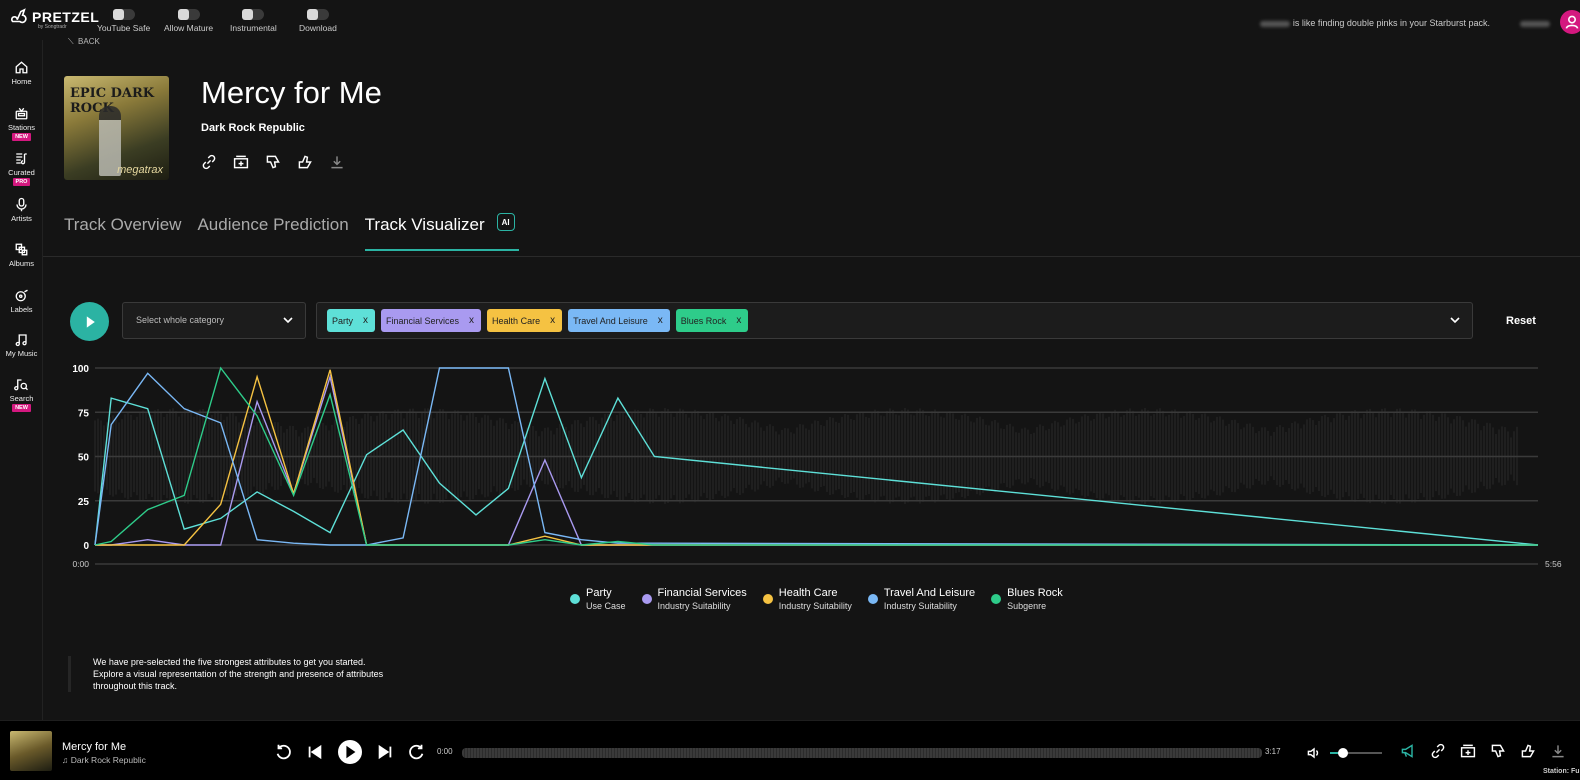 The image size is (1580, 780). I want to click on sidebar-item-label: Search, so click(21, 398).